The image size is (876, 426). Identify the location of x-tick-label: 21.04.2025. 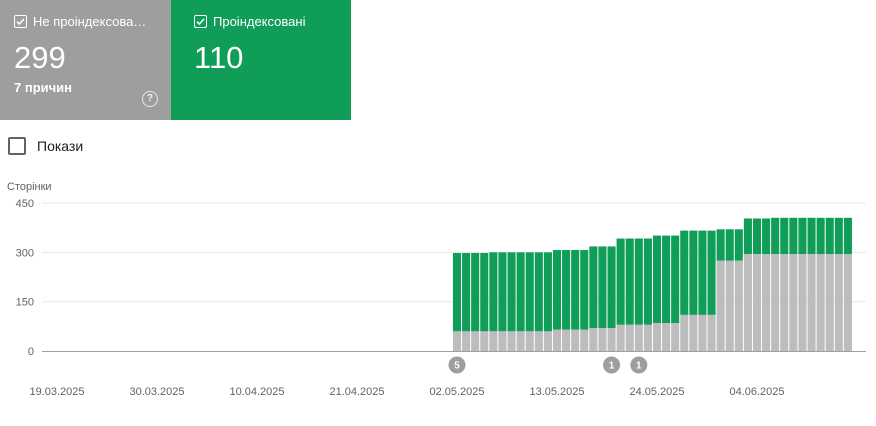
(356, 392).